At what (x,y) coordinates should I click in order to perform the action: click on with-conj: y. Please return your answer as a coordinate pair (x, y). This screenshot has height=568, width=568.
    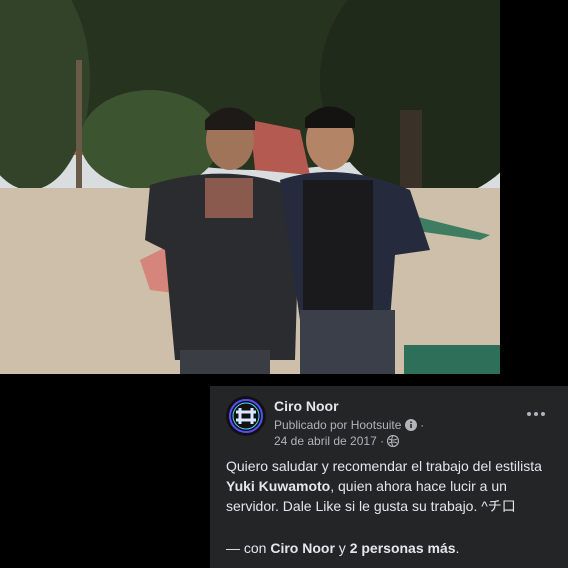
    Looking at the image, I should click on (342, 548).